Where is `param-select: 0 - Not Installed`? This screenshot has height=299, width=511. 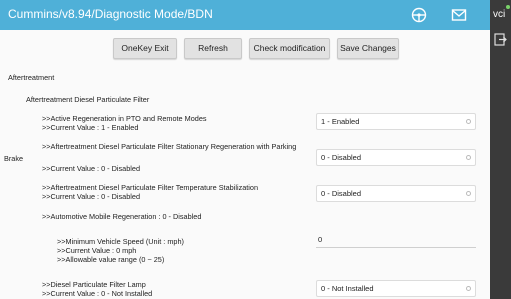 param-select: 0 - Not Installed is located at coordinates (396, 288).